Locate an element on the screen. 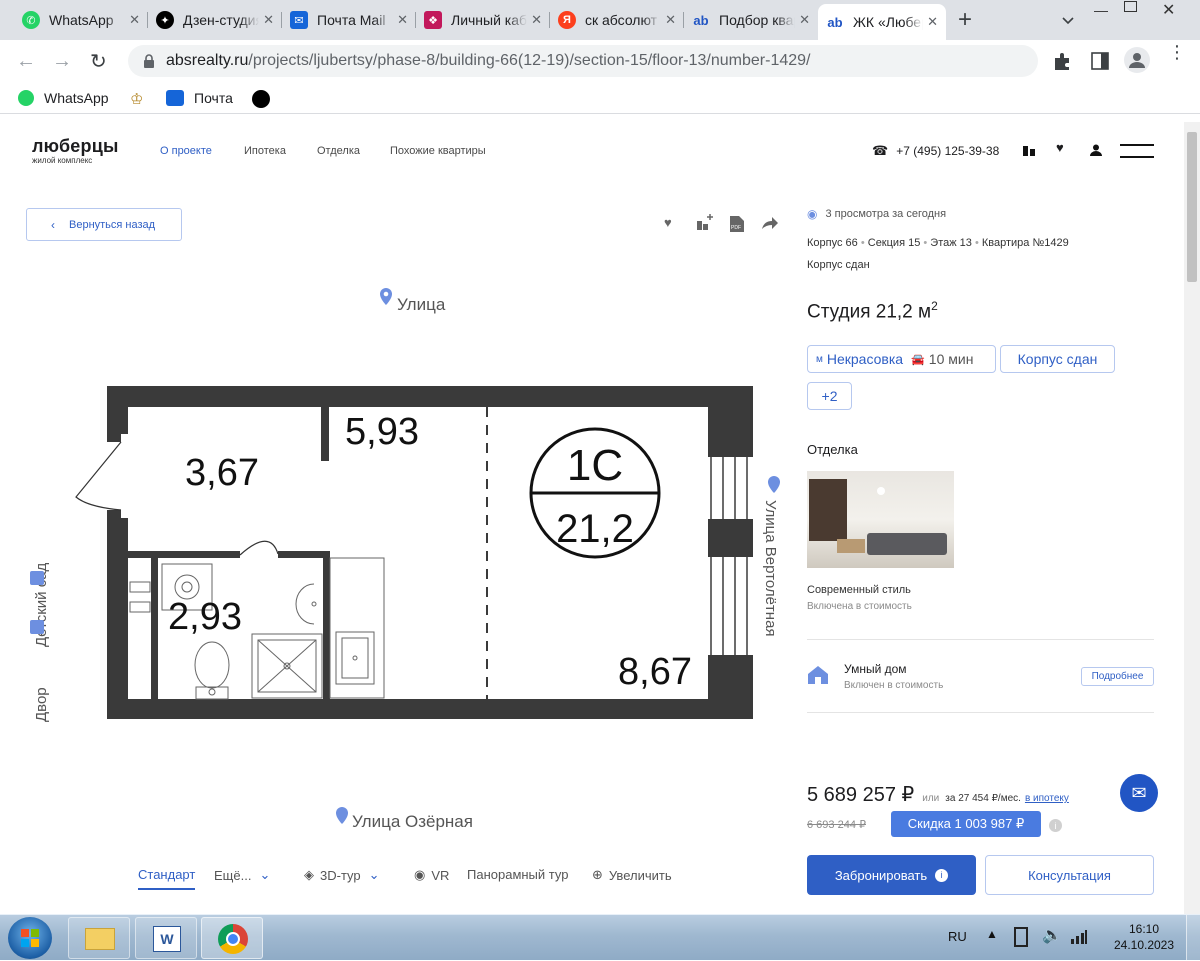 The height and width of the screenshot is (961, 1200). tab-zoom: ⊕ Увеличить is located at coordinates (632, 875).